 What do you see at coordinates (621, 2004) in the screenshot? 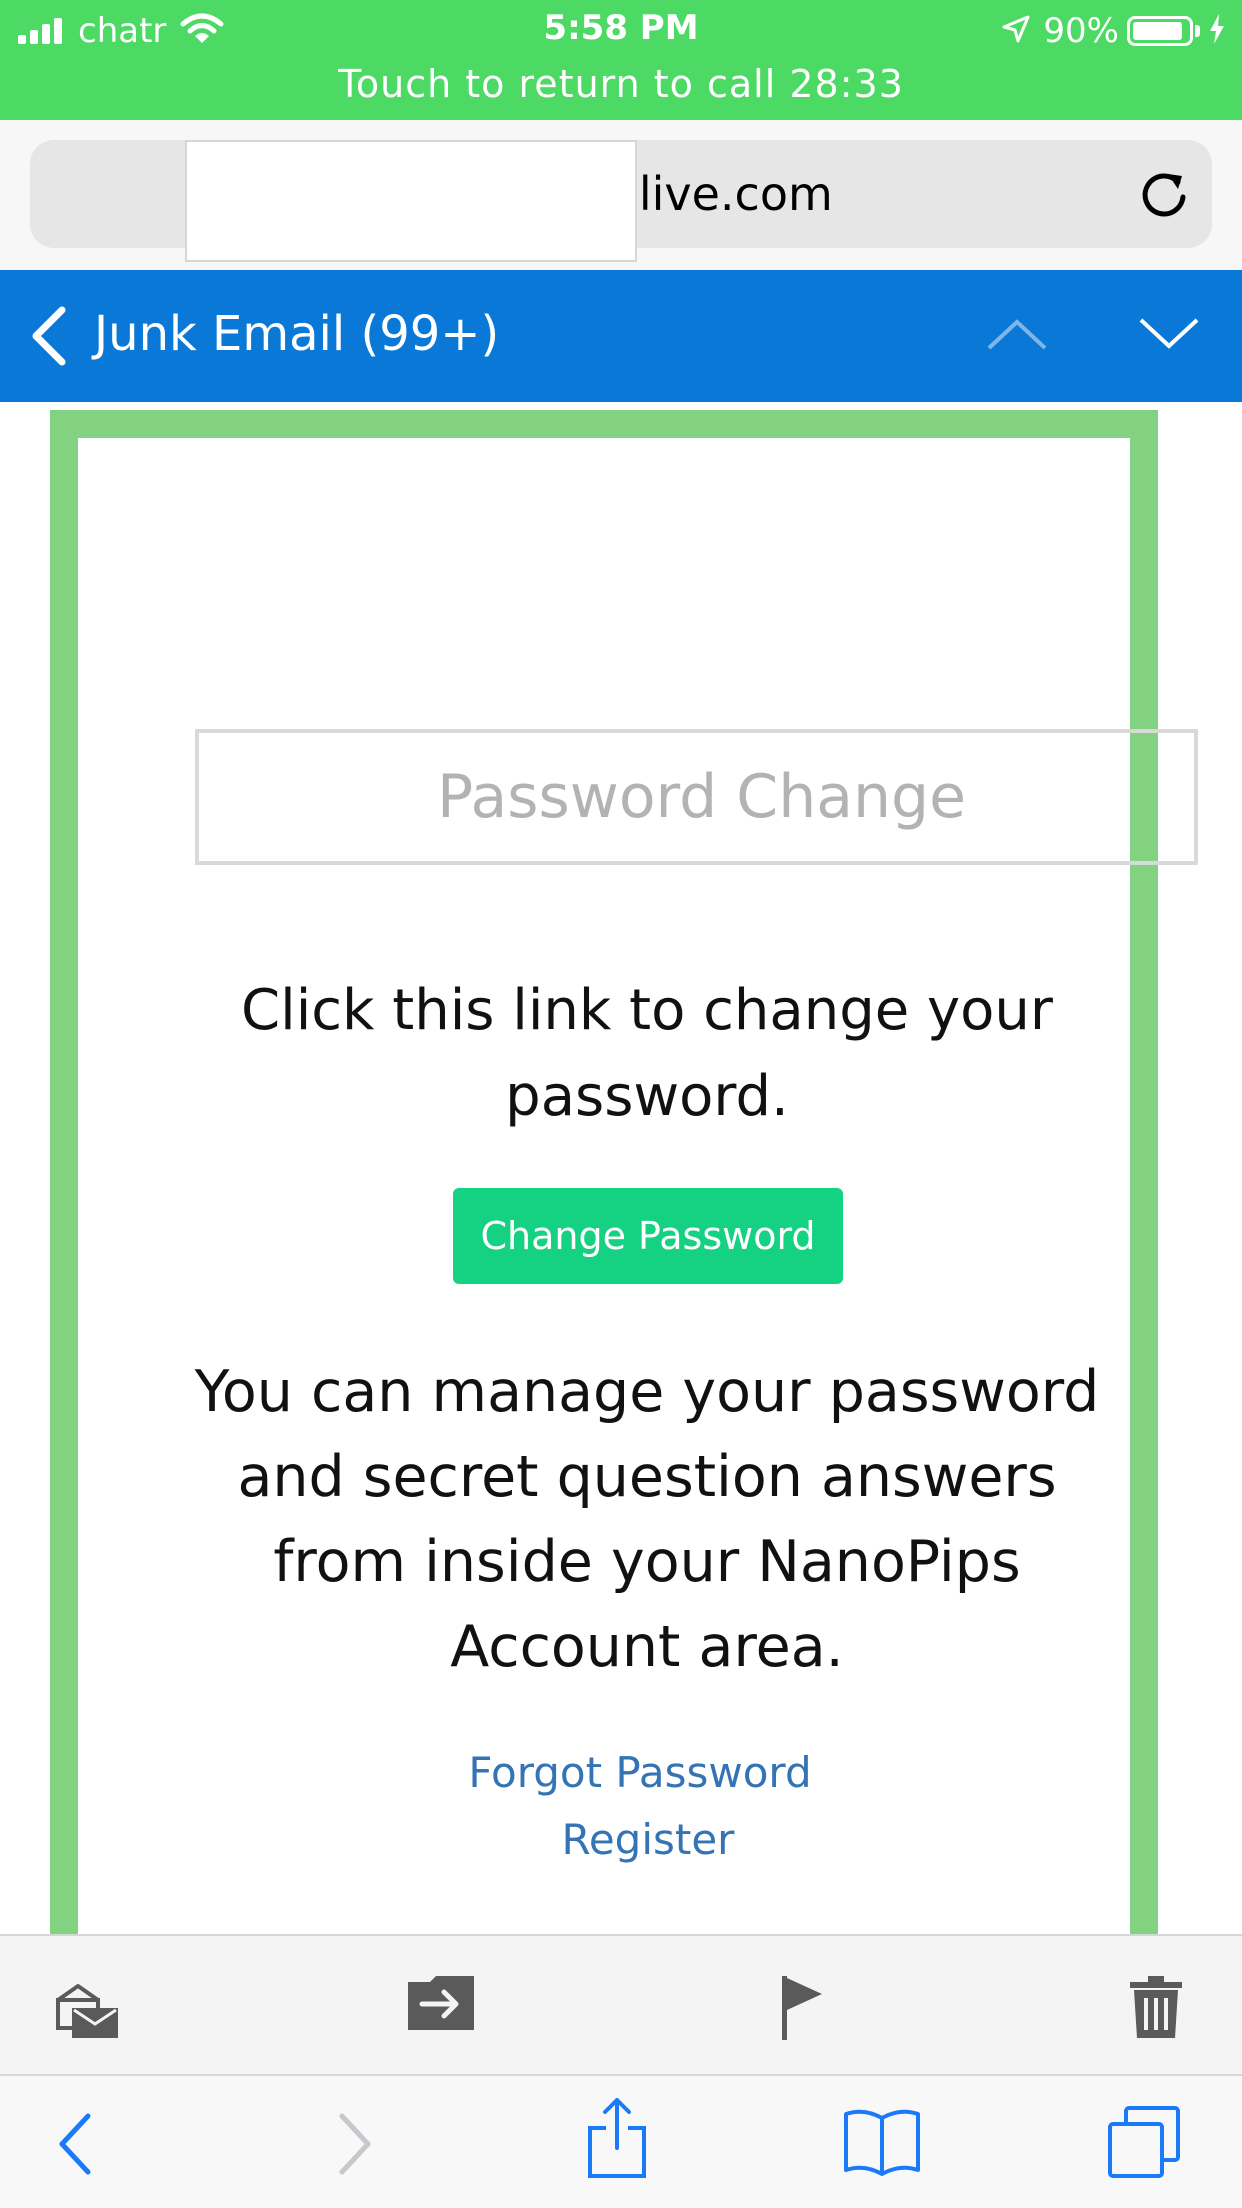
I see `mail-action-toolbar` at bounding box center [621, 2004].